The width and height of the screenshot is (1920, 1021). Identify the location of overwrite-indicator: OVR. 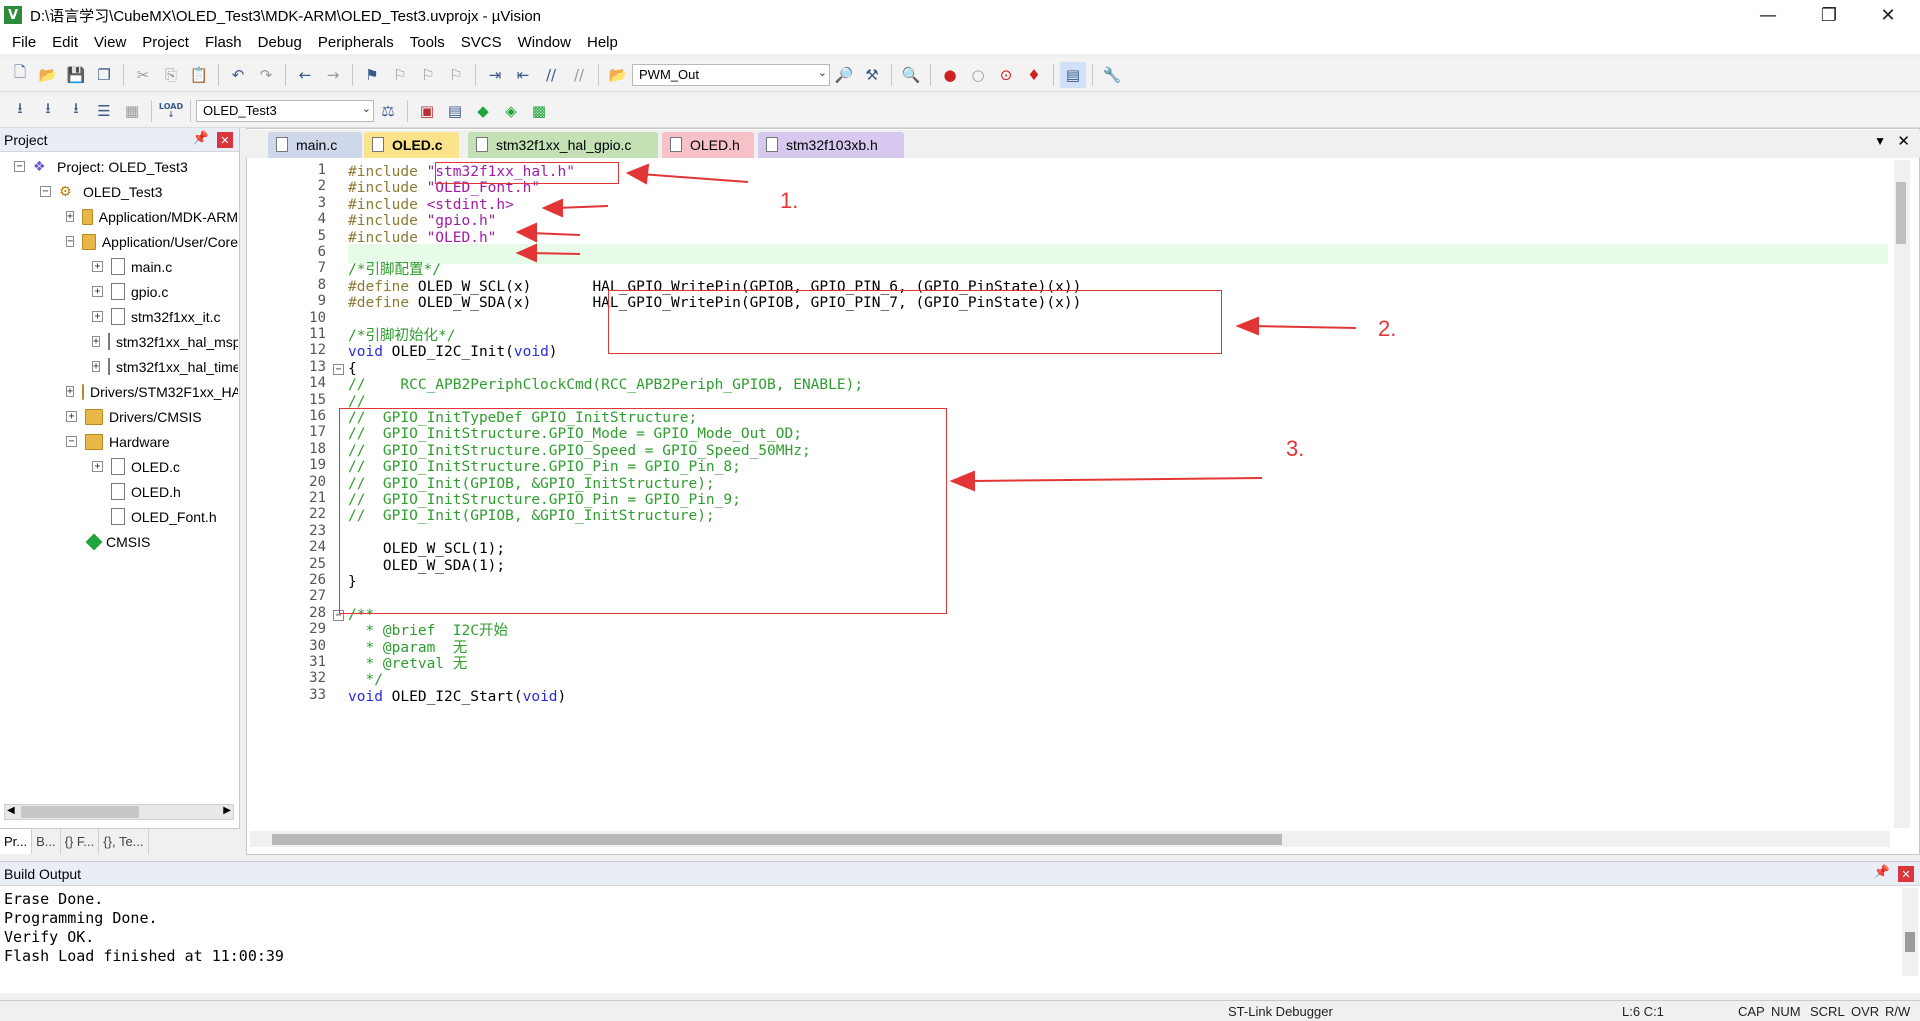
(1865, 1011).